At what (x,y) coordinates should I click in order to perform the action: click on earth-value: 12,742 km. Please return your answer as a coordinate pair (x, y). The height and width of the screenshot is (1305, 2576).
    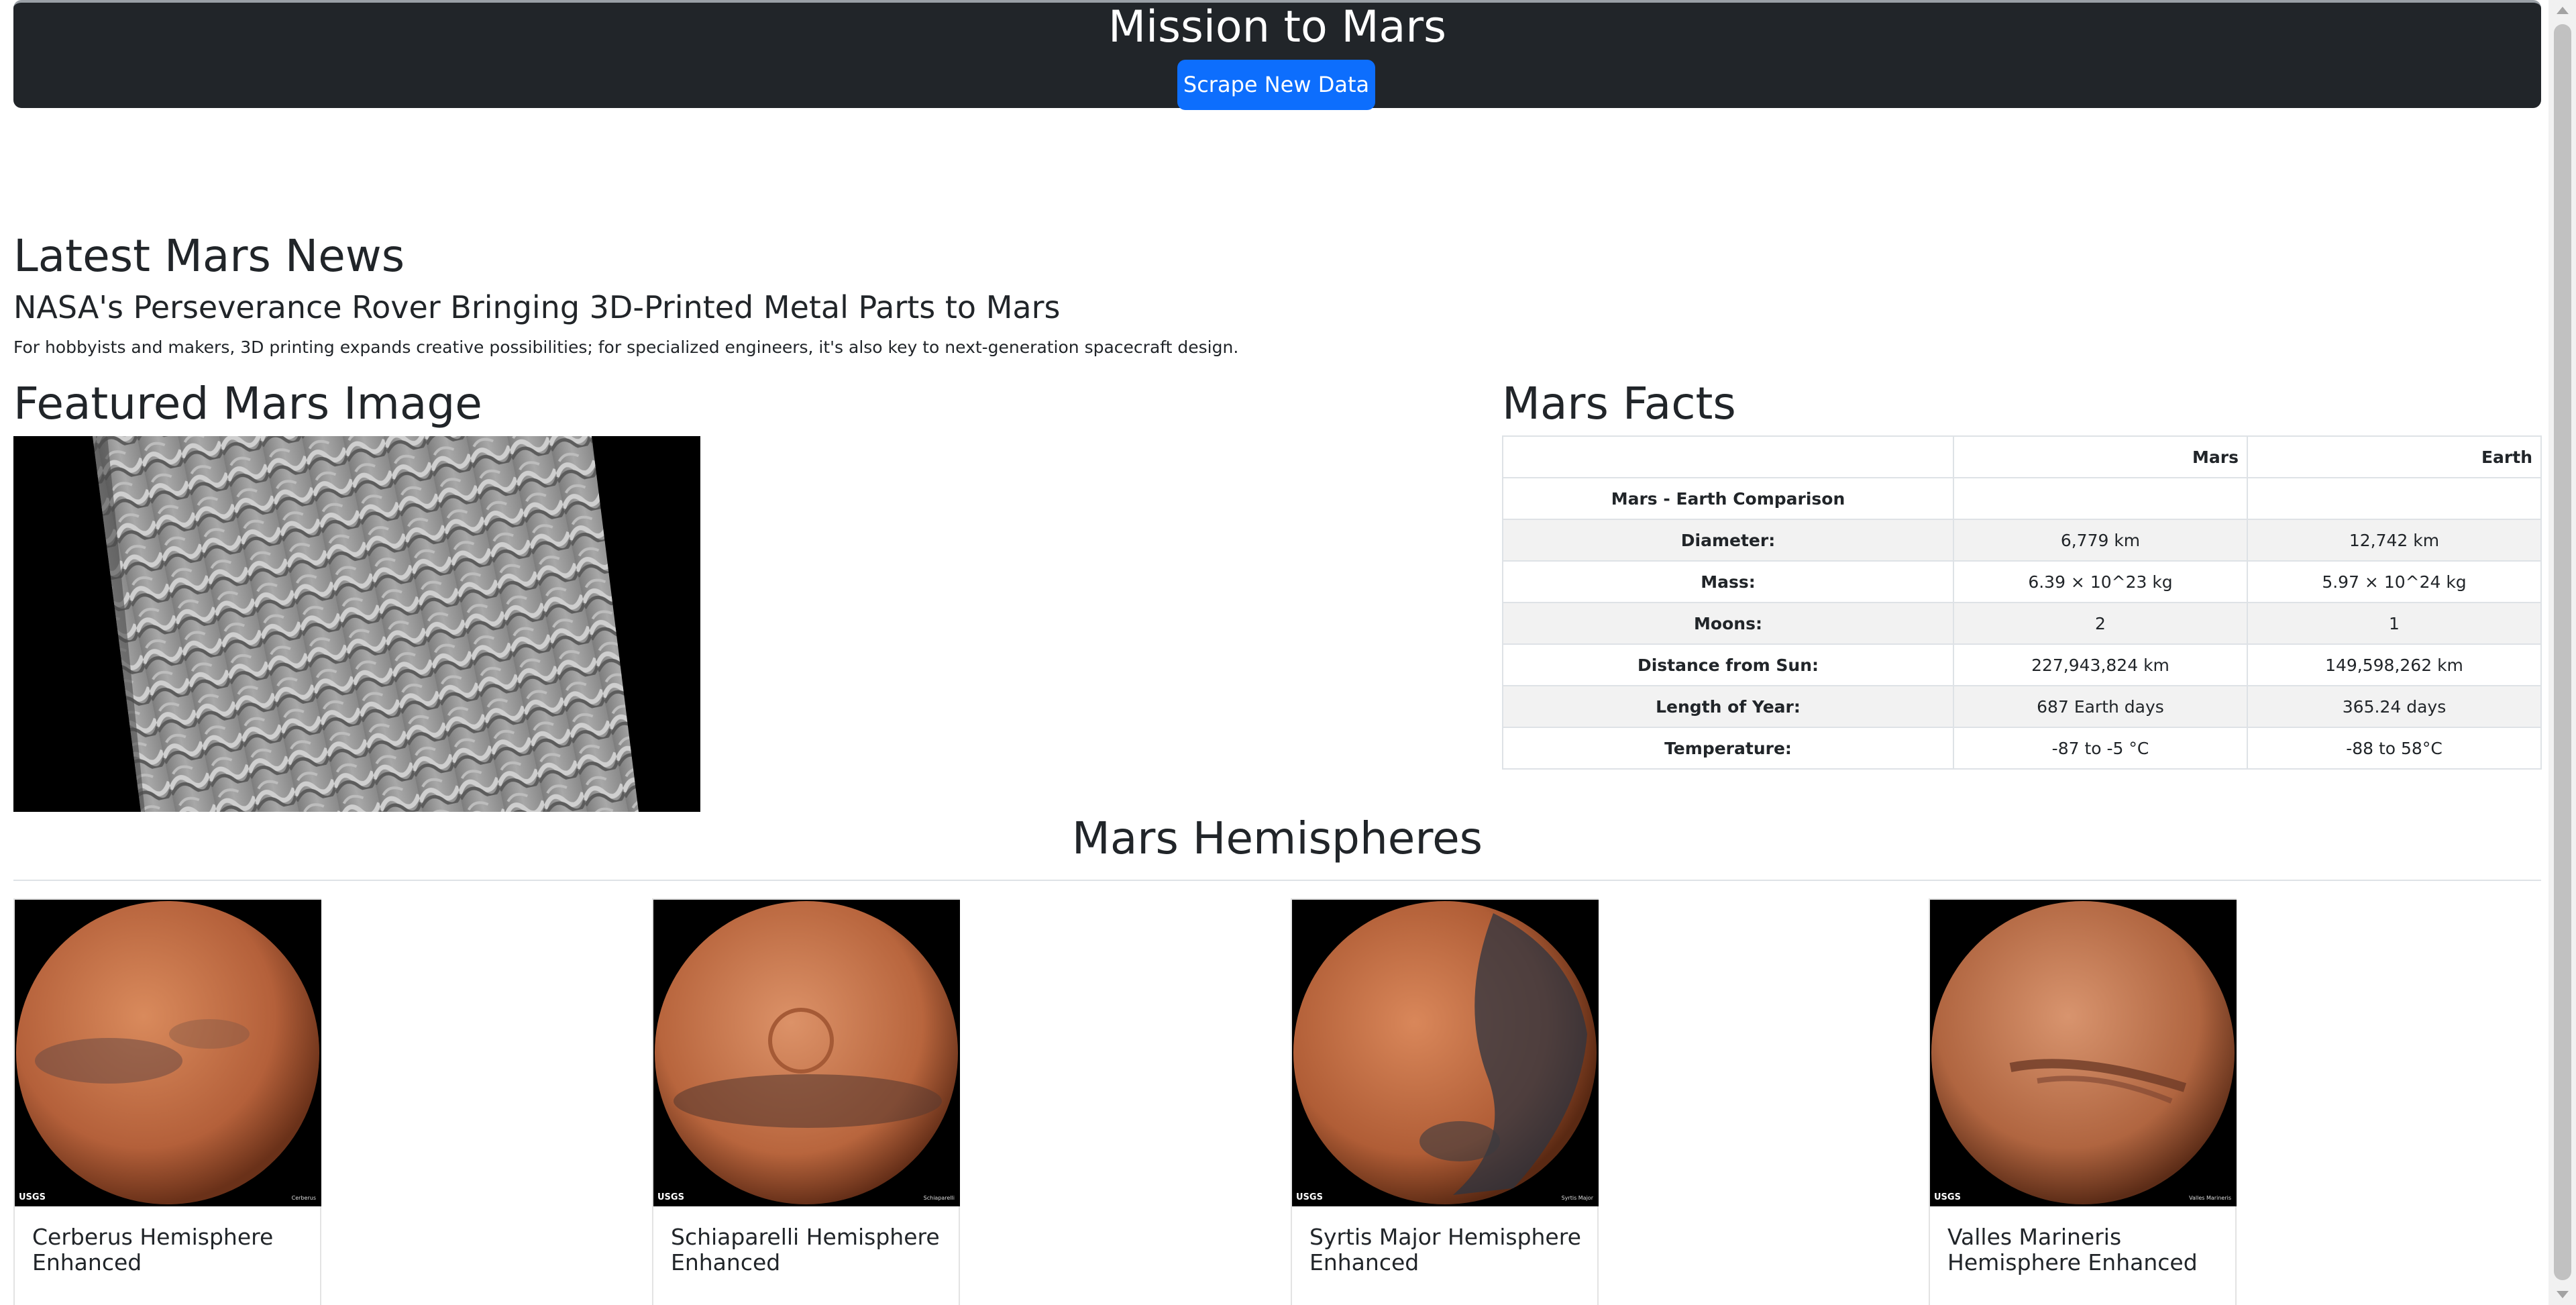
    Looking at the image, I should click on (2394, 540).